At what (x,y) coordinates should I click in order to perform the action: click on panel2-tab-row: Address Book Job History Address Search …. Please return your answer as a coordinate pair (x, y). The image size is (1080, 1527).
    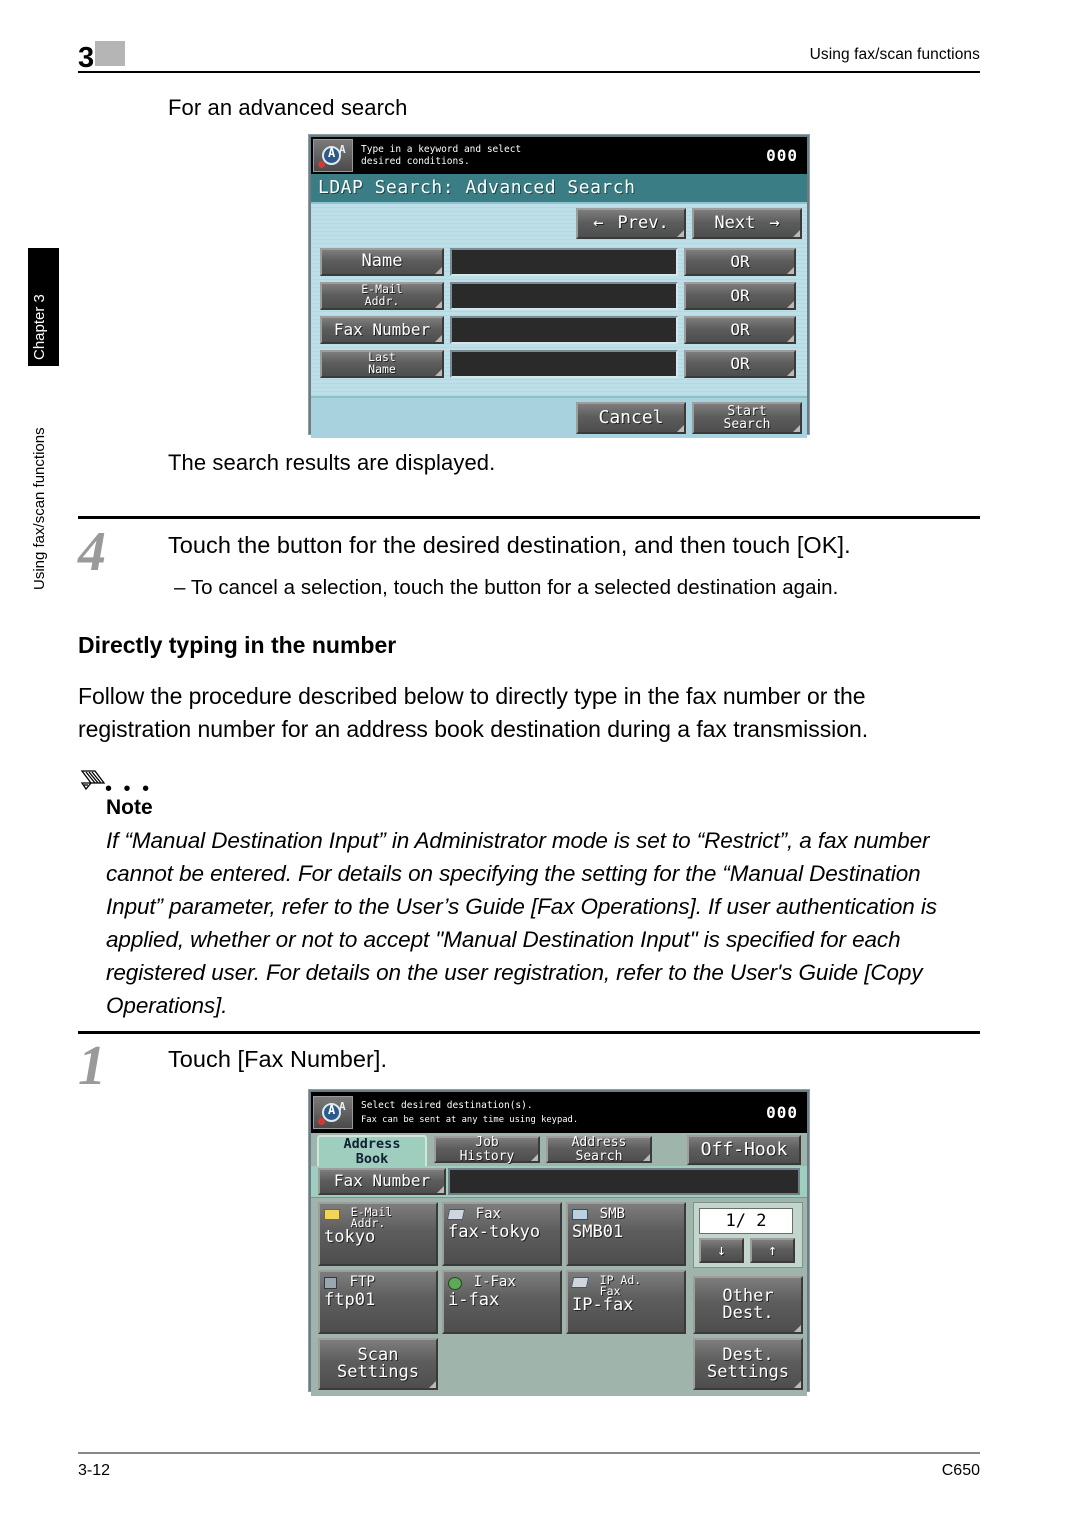
    Looking at the image, I should click on (559, 1149).